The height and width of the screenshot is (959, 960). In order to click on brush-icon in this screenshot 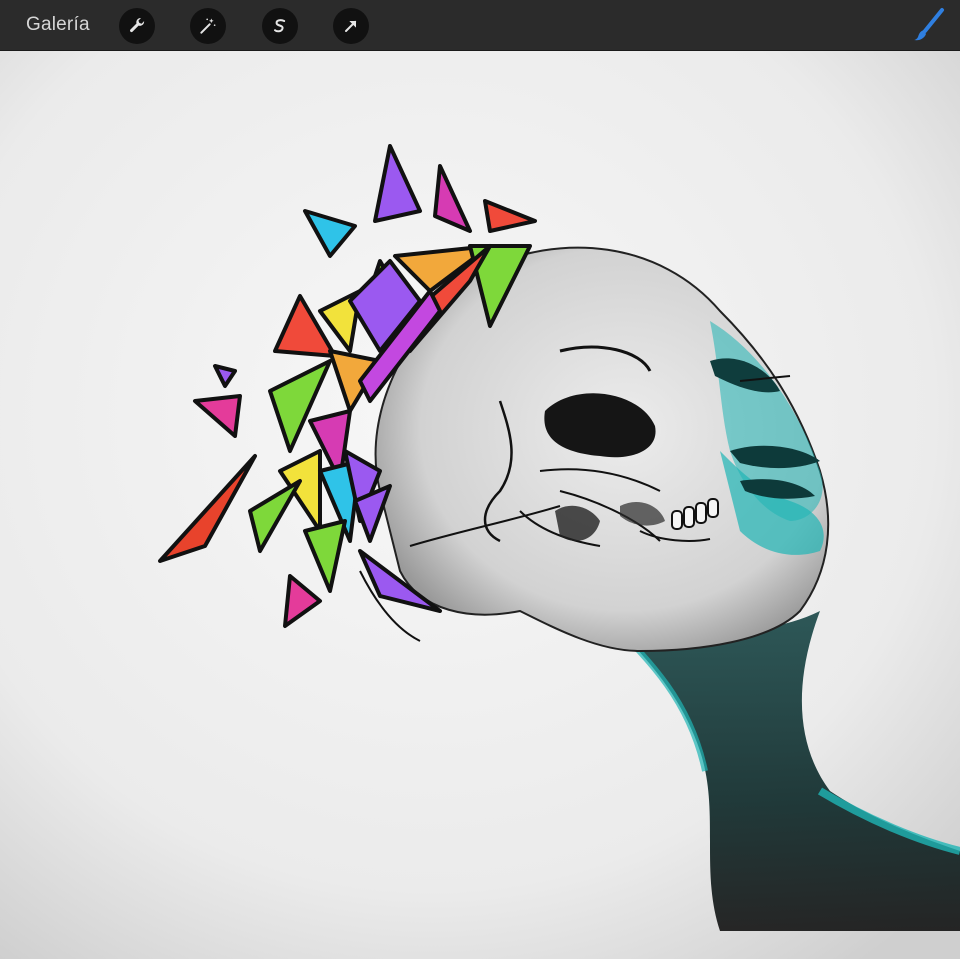, I will do `click(929, 24)`.